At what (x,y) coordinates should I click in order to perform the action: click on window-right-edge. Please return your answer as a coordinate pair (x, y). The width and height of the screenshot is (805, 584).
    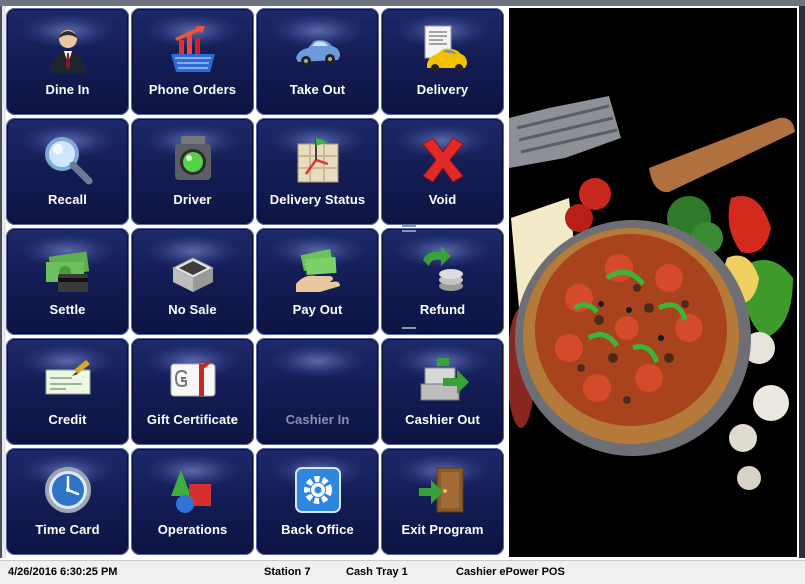
    Looking at the image, I should click on (802, 282).